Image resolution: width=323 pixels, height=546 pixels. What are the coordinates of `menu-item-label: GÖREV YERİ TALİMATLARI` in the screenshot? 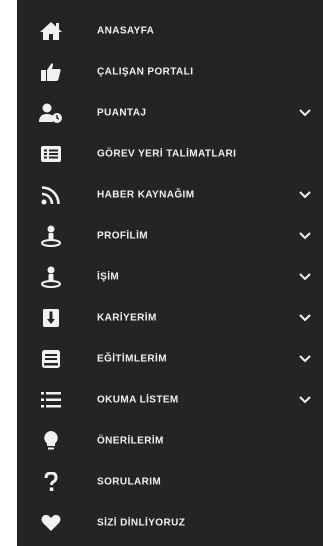 It's located at (167, 153).